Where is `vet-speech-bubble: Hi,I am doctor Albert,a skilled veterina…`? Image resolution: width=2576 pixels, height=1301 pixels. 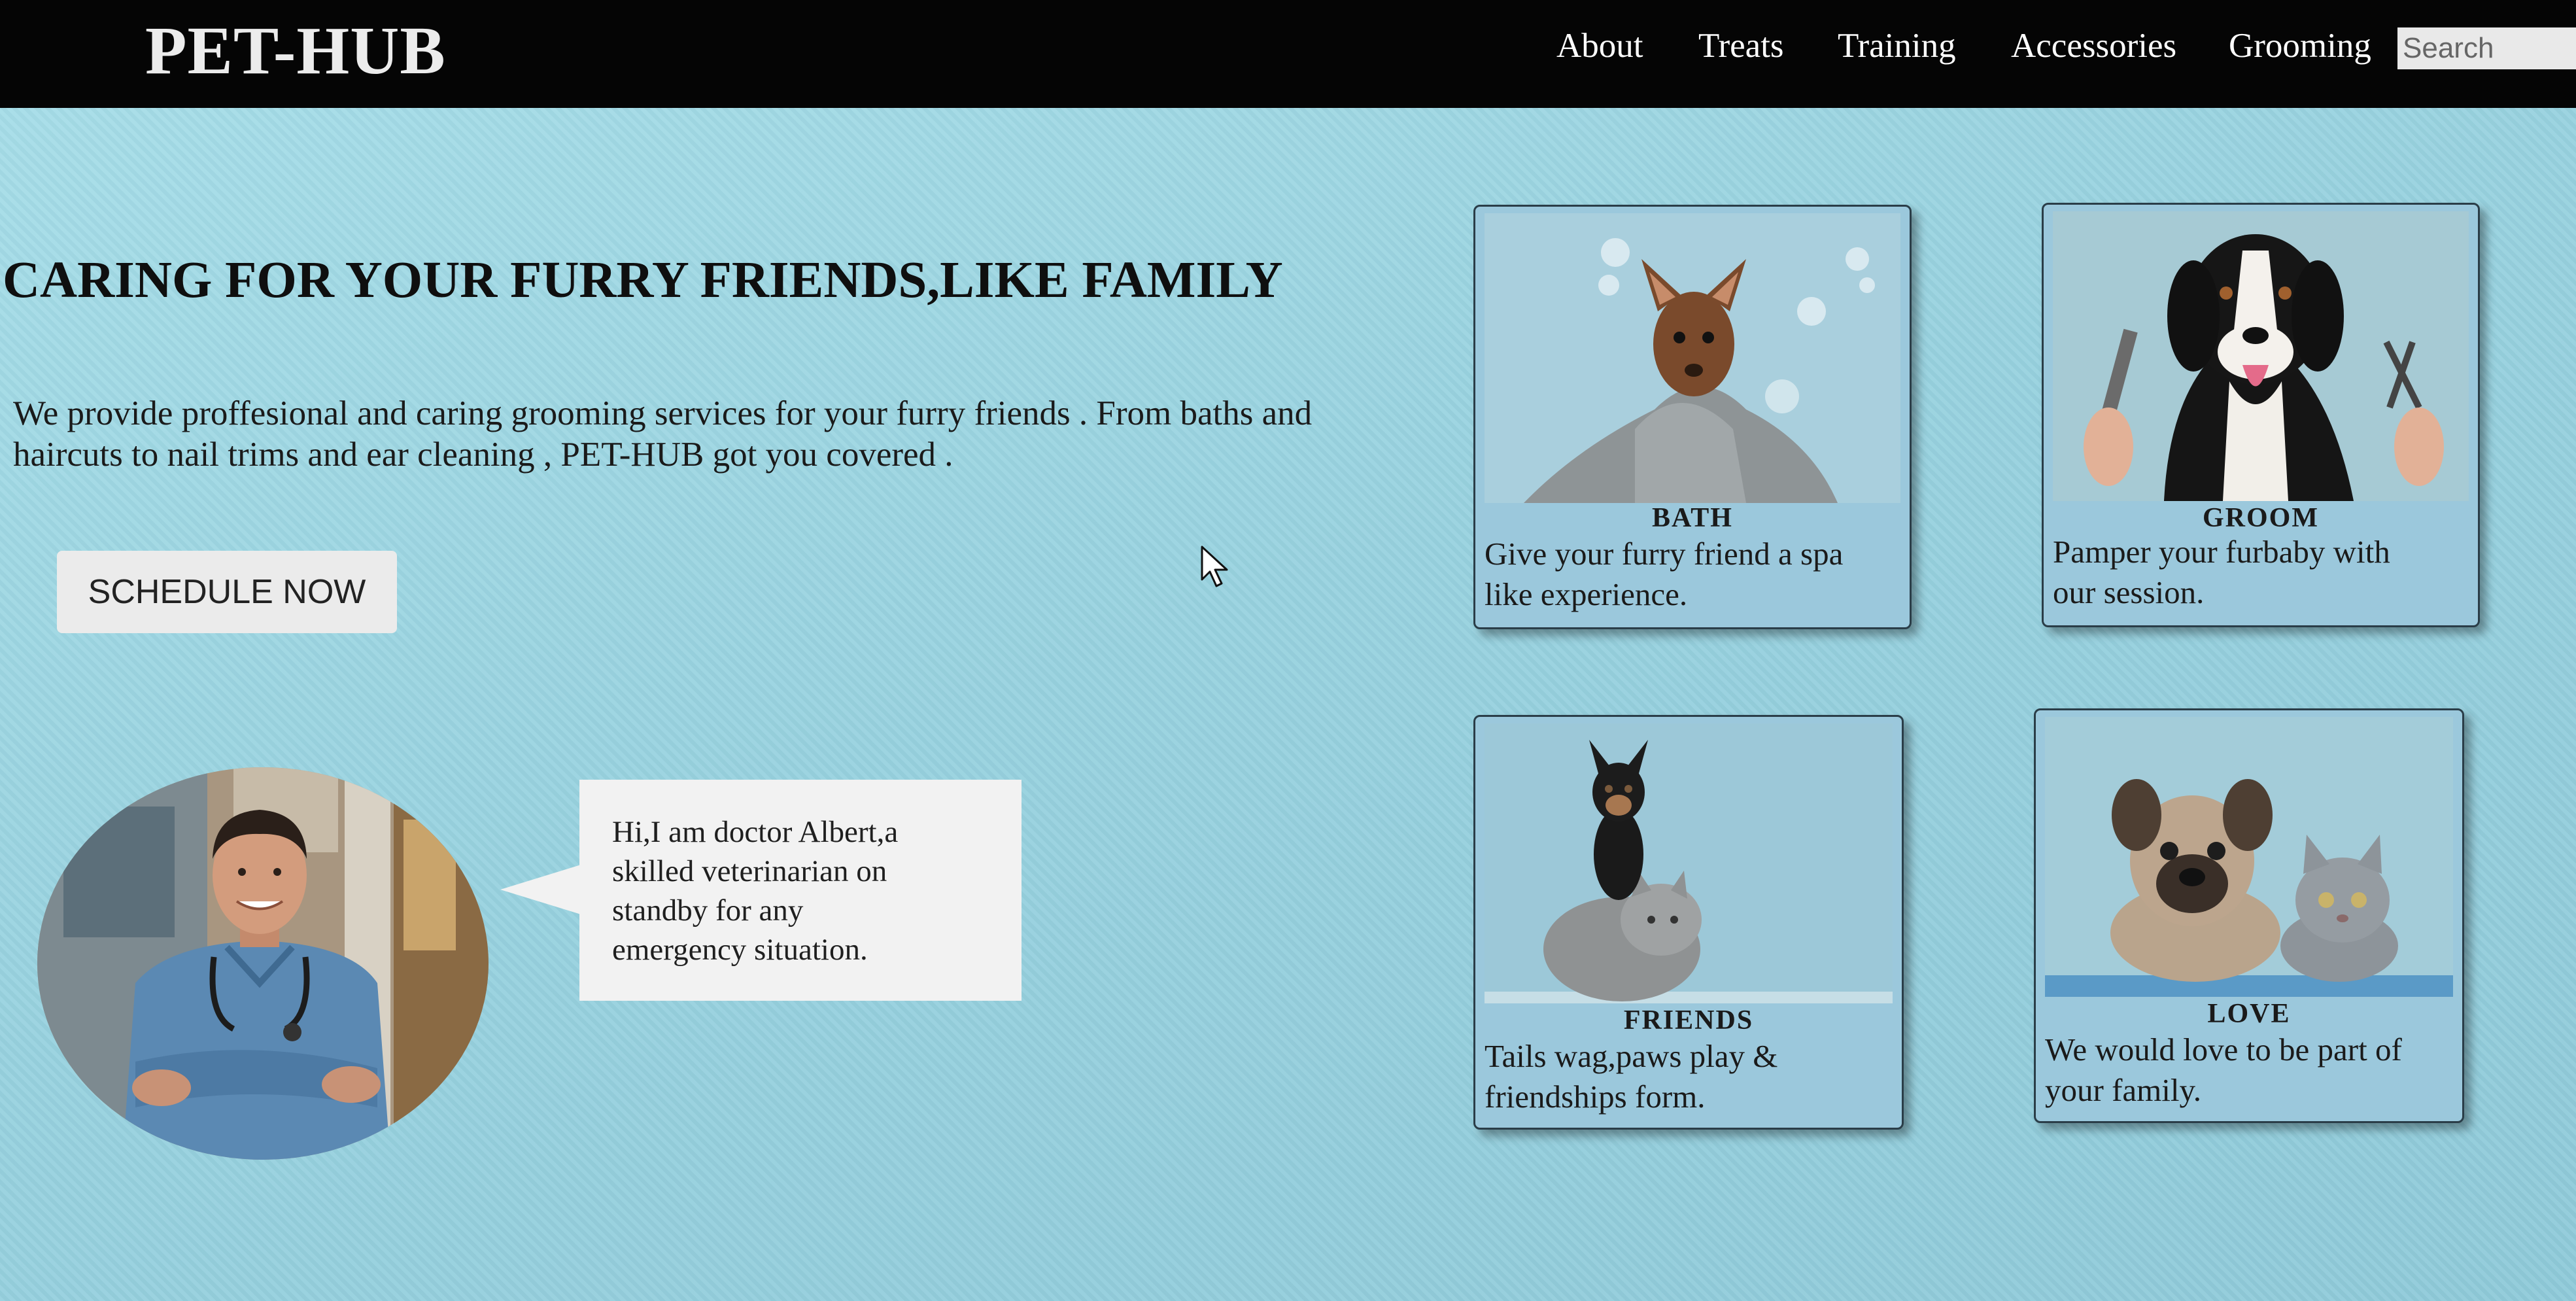
vet-speech-bubble: Hi,I am doctor Albert,a skilled veterina… is located at coordinates (801, 890).